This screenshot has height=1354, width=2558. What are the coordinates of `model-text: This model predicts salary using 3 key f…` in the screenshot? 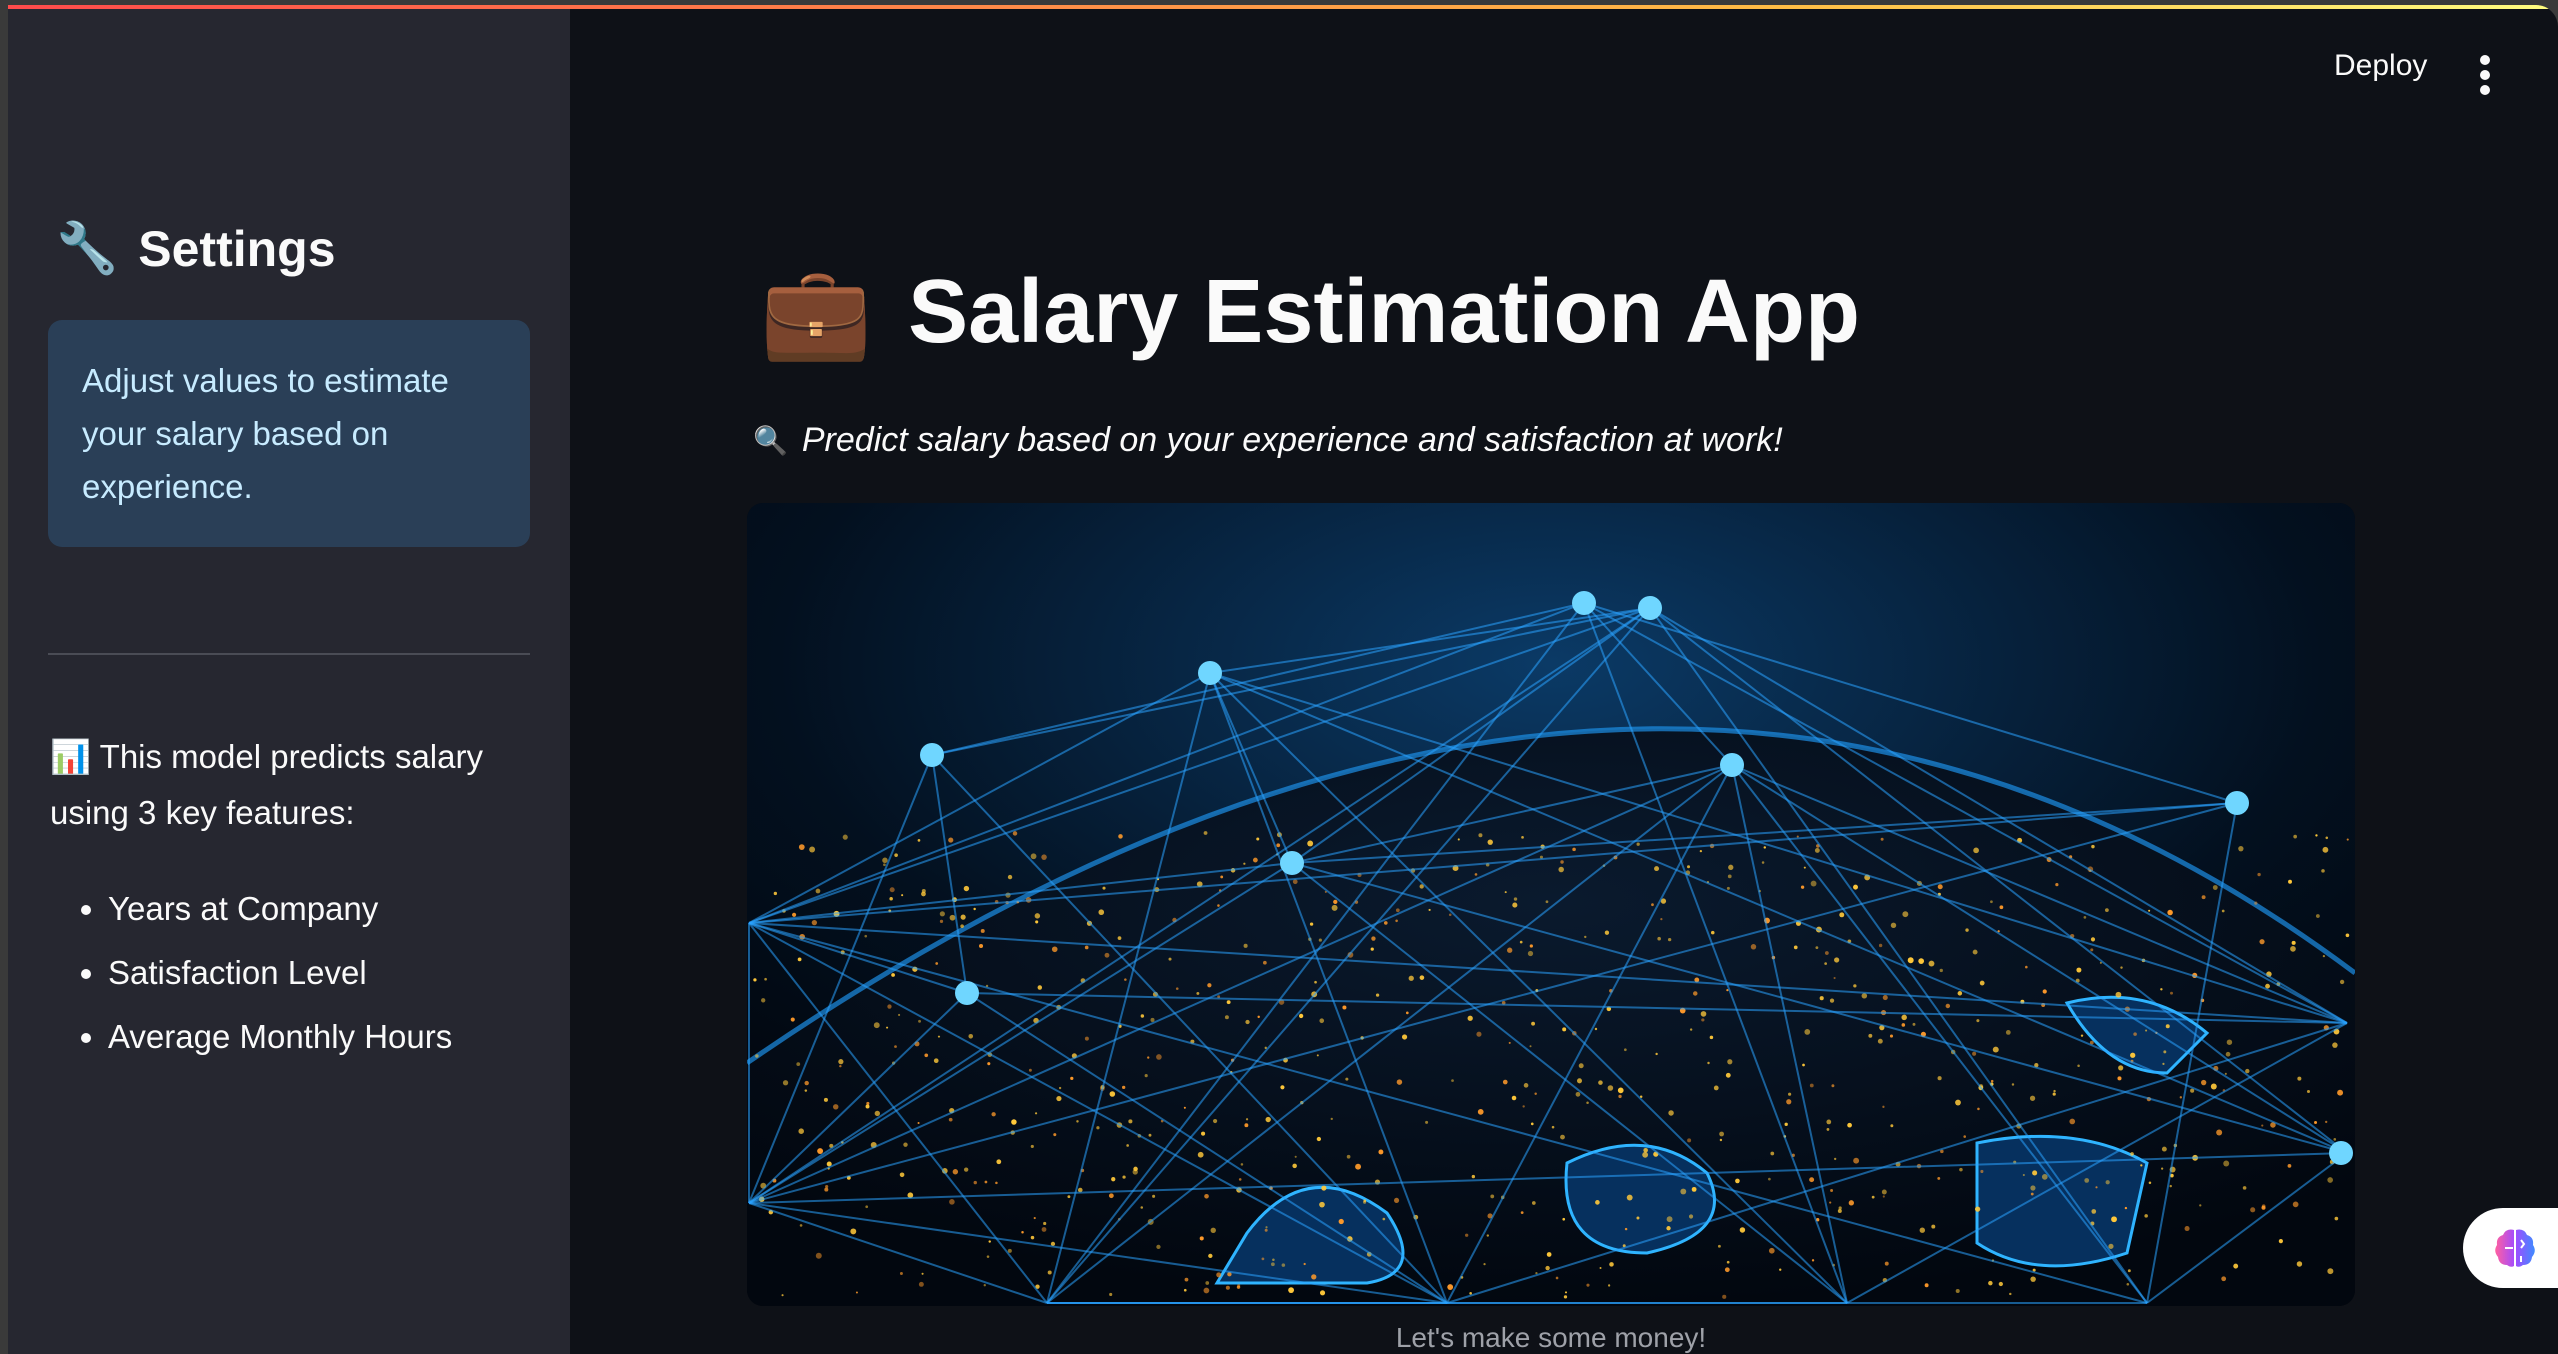 It's located at (266, 784).